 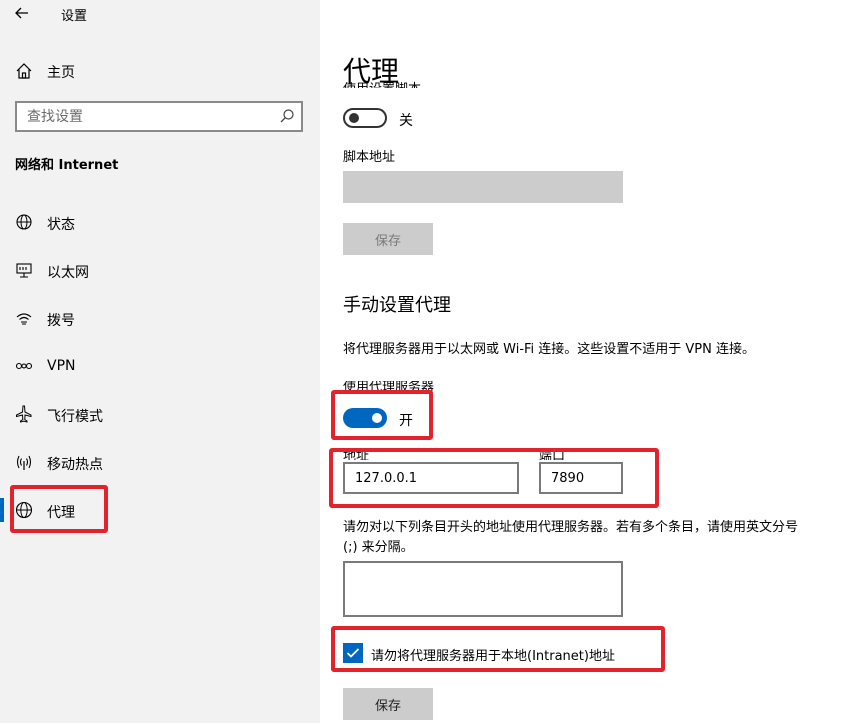 I want to click on setup-script-toggle-state: 关, so click(x=406, y=121).